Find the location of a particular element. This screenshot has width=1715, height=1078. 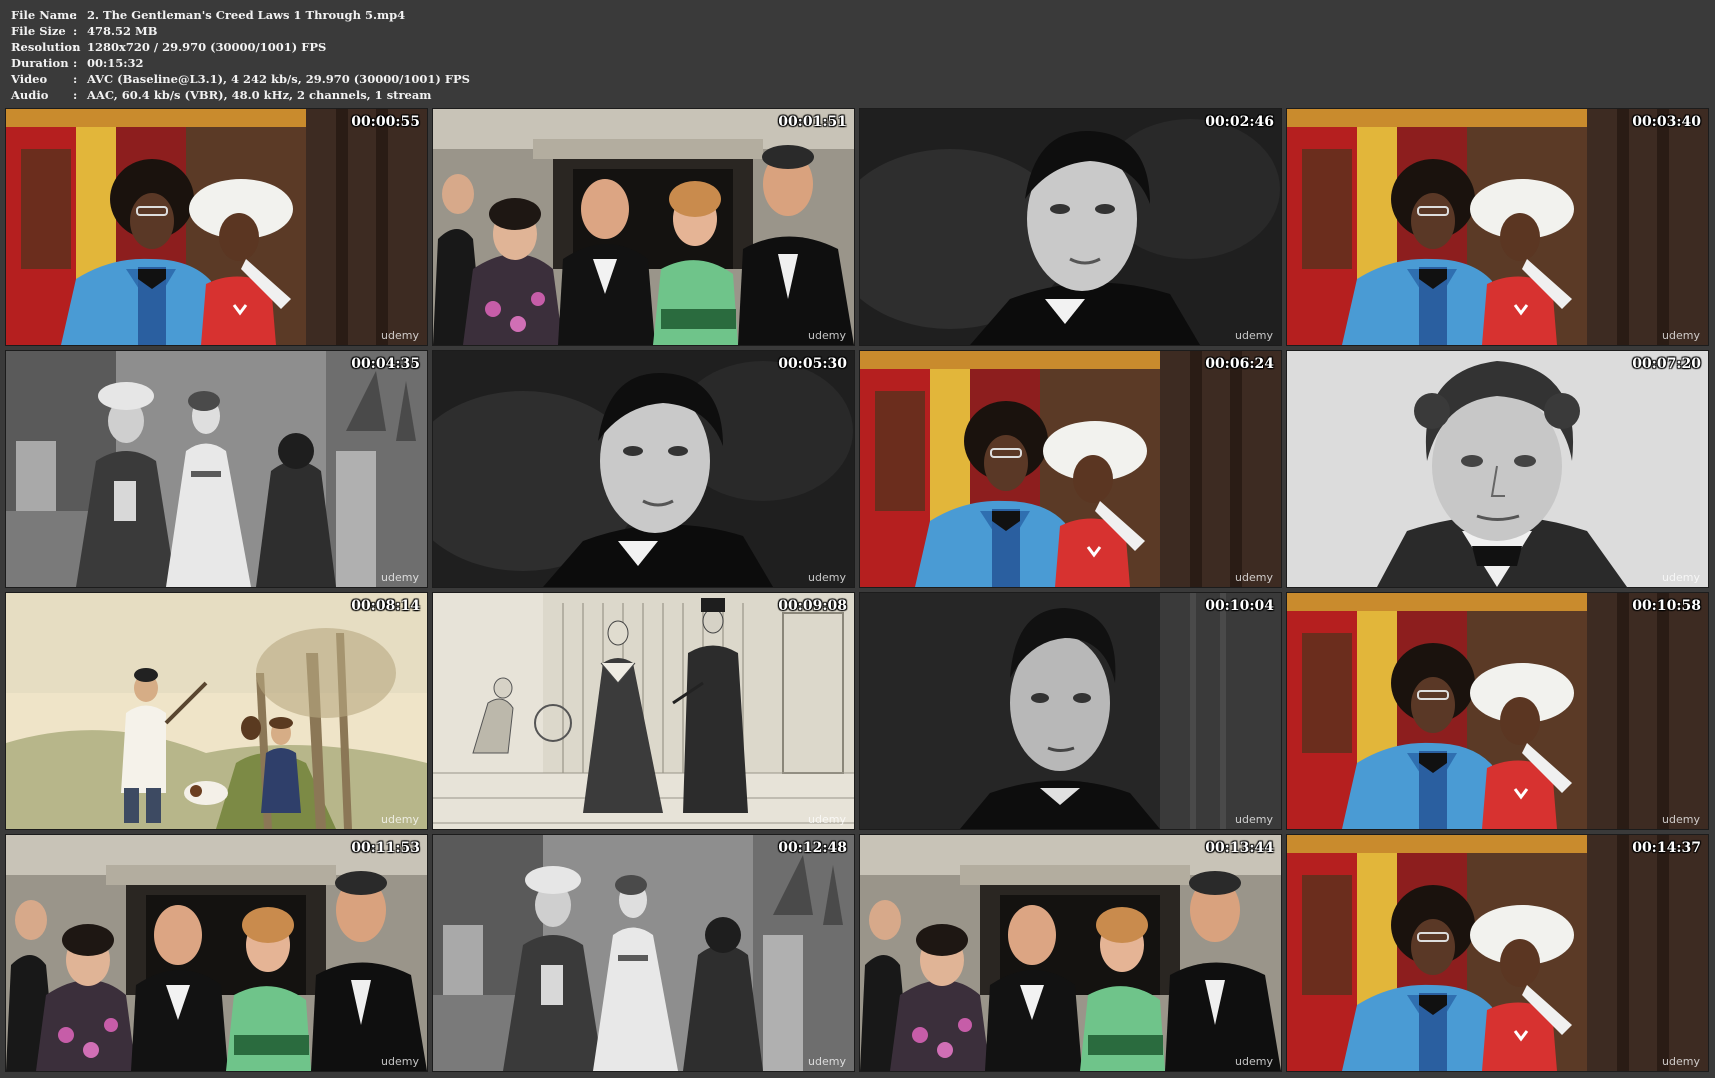

thumbnail-timestamp: 00:14:37 is located at coordinates (1666, 848).